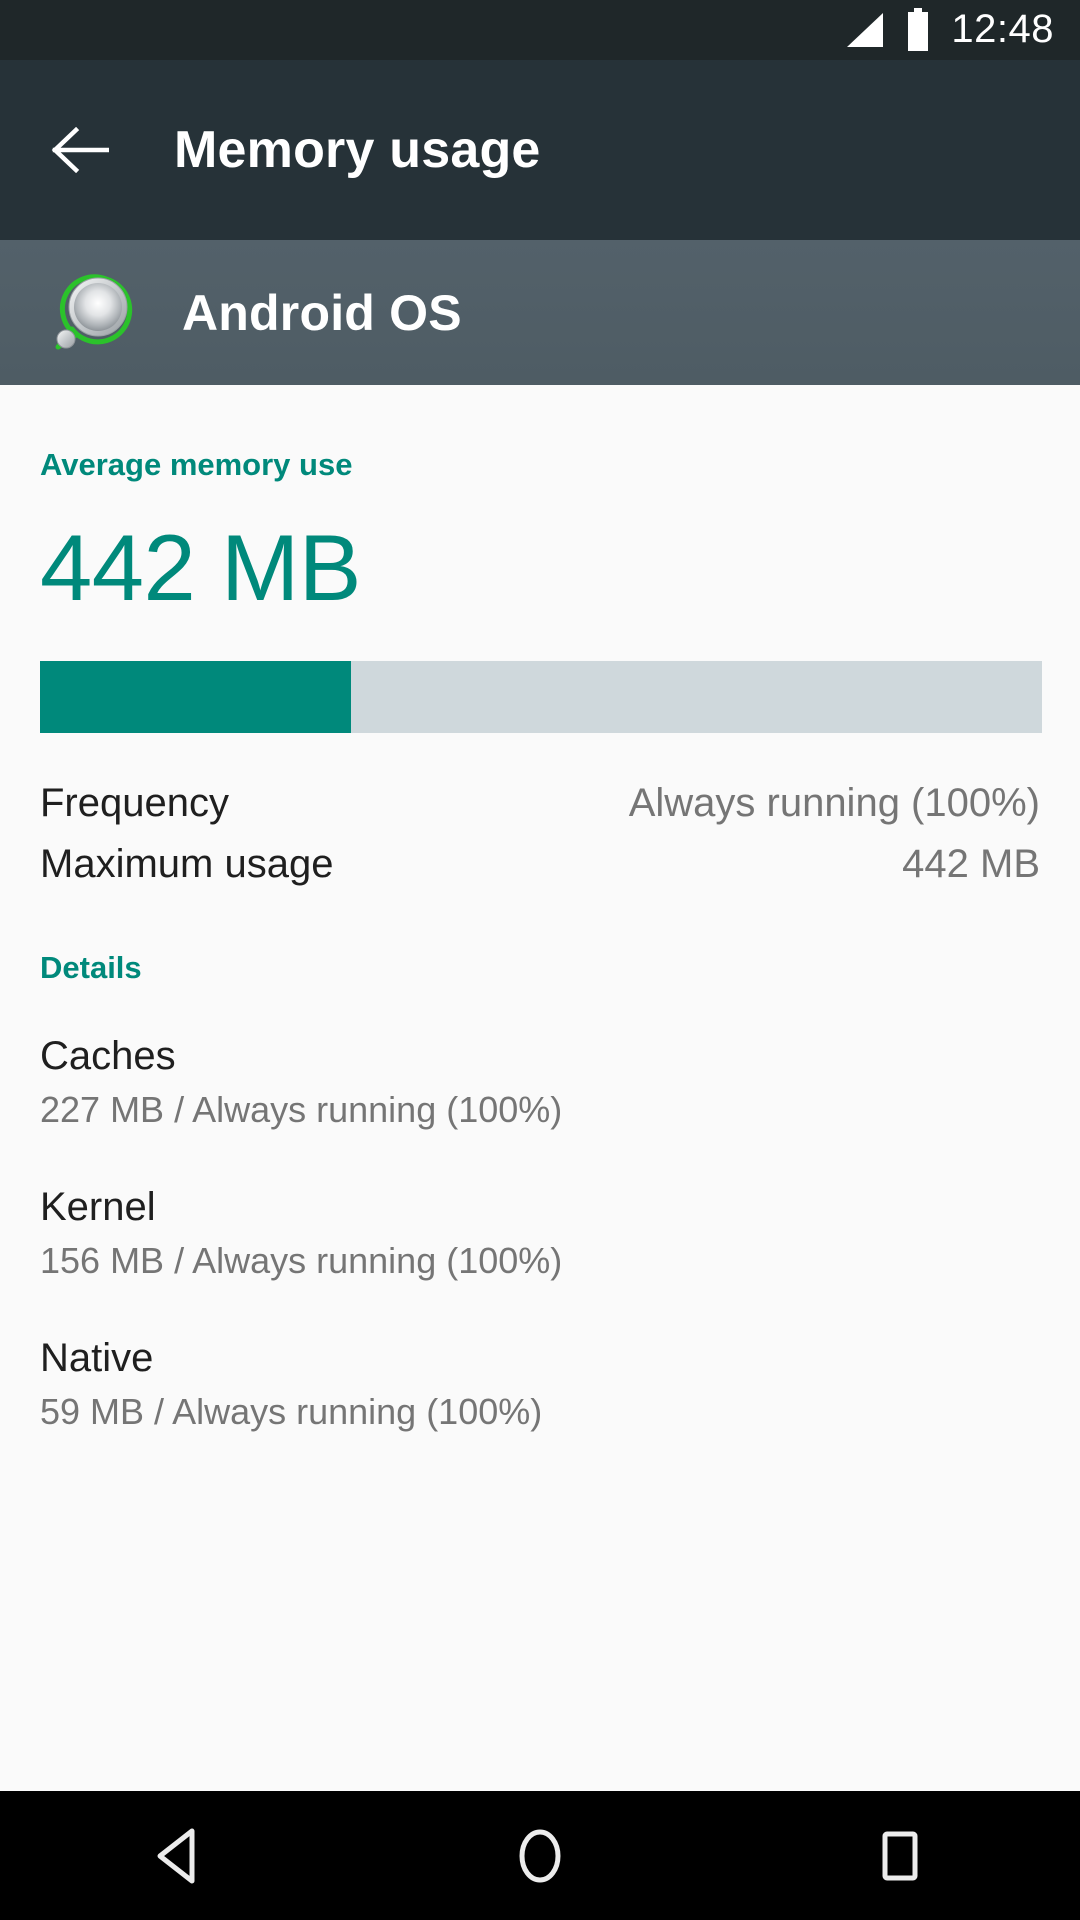 This screenshot has width=1080, height=1920. I want to click on detail-subtitle: 227 MB / Always running (100%), so click(301, 1109).